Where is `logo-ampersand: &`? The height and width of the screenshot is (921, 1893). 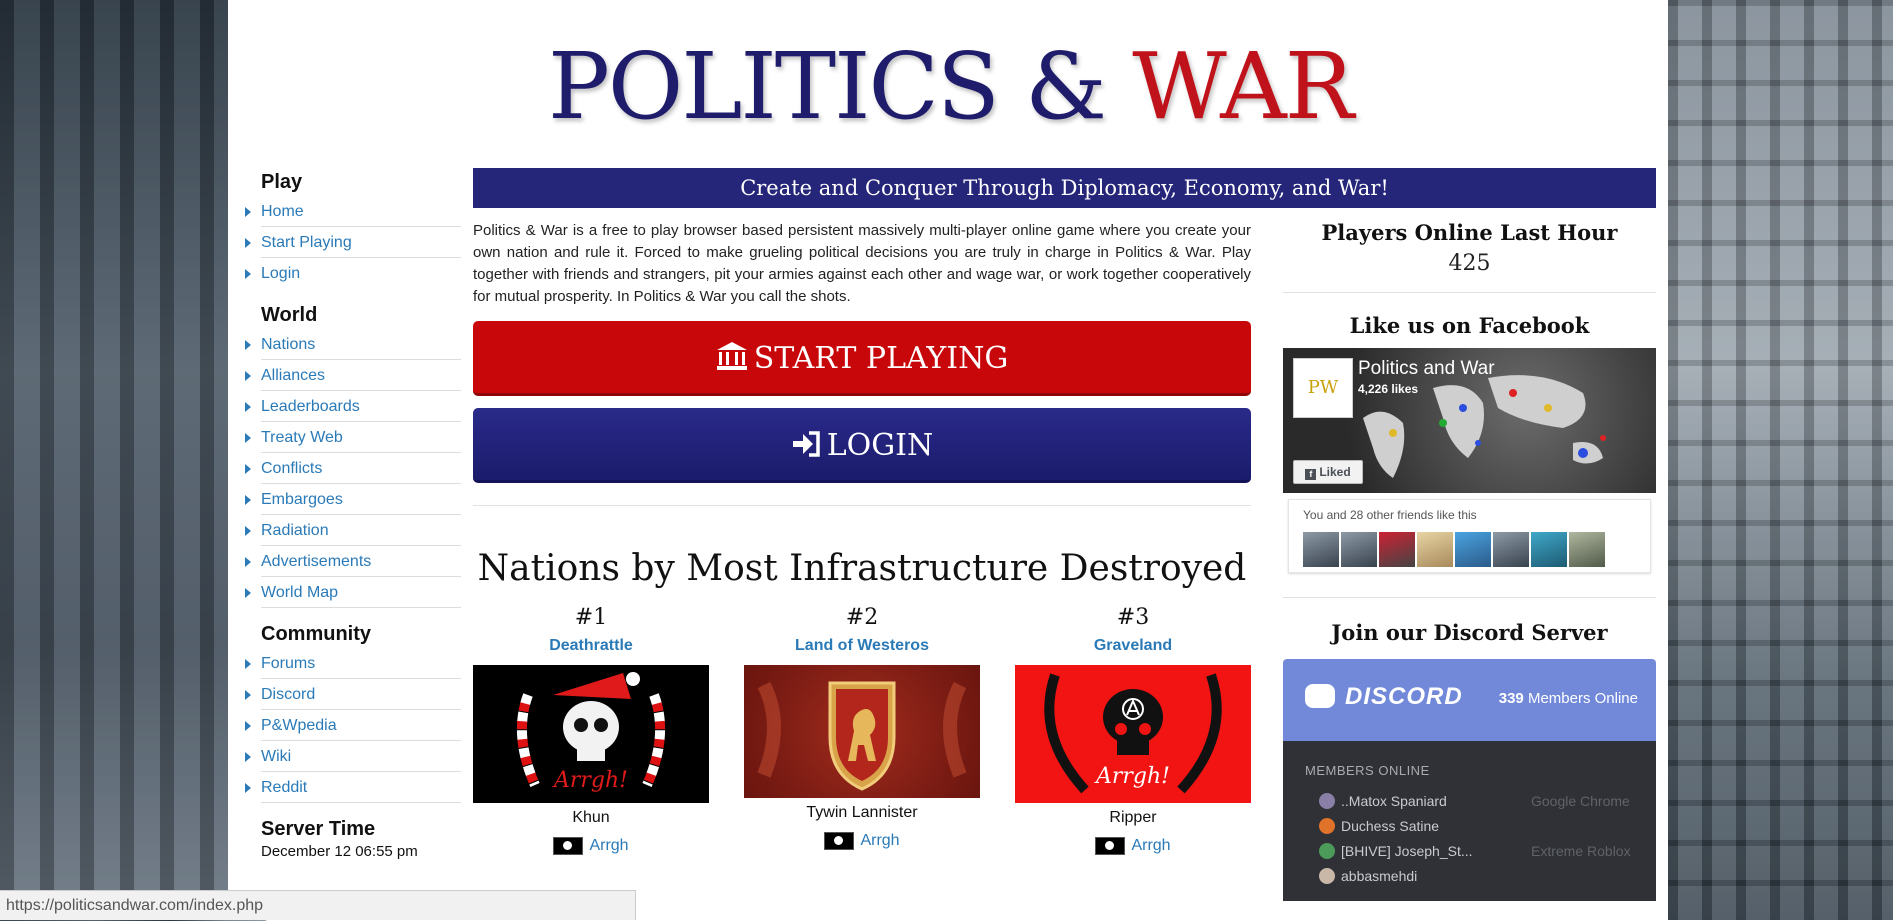
logo-ampersand: & is located at coordinates (1079, 86).